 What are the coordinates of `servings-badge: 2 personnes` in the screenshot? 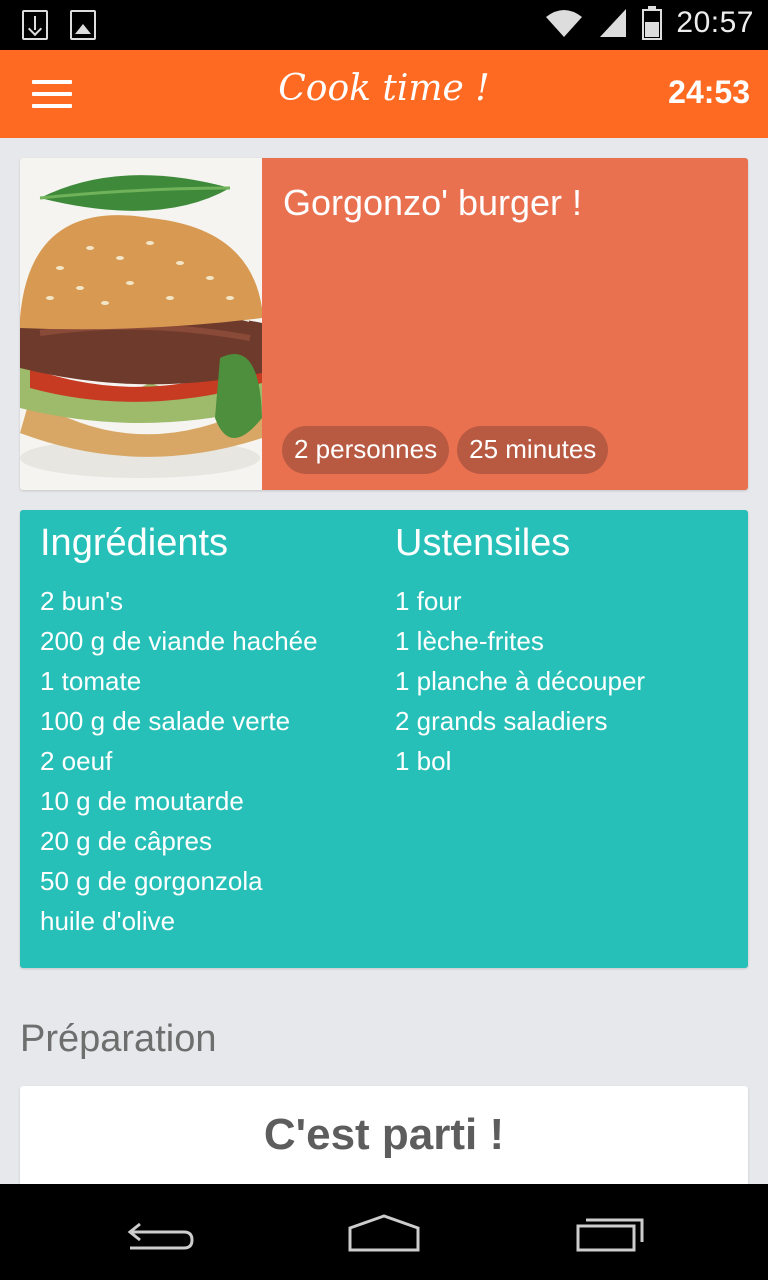 It's located at (366, 450).